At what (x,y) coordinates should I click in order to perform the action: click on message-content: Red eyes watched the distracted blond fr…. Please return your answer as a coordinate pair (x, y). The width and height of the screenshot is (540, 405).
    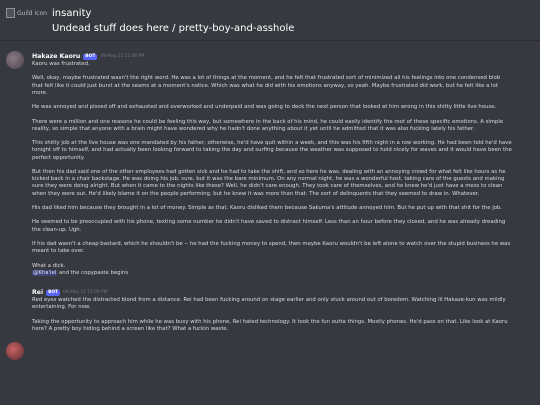
    Looking at the image, I should click on (282, 315).